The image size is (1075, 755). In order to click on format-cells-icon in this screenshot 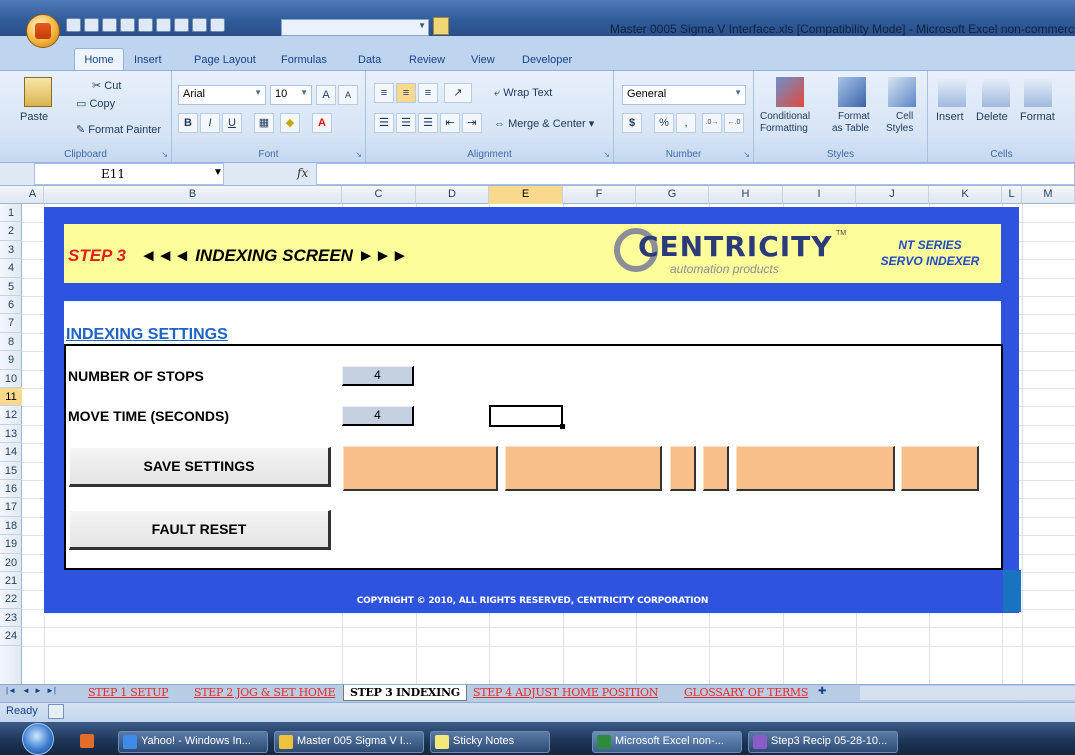, I will do `click(1038, 92)`.